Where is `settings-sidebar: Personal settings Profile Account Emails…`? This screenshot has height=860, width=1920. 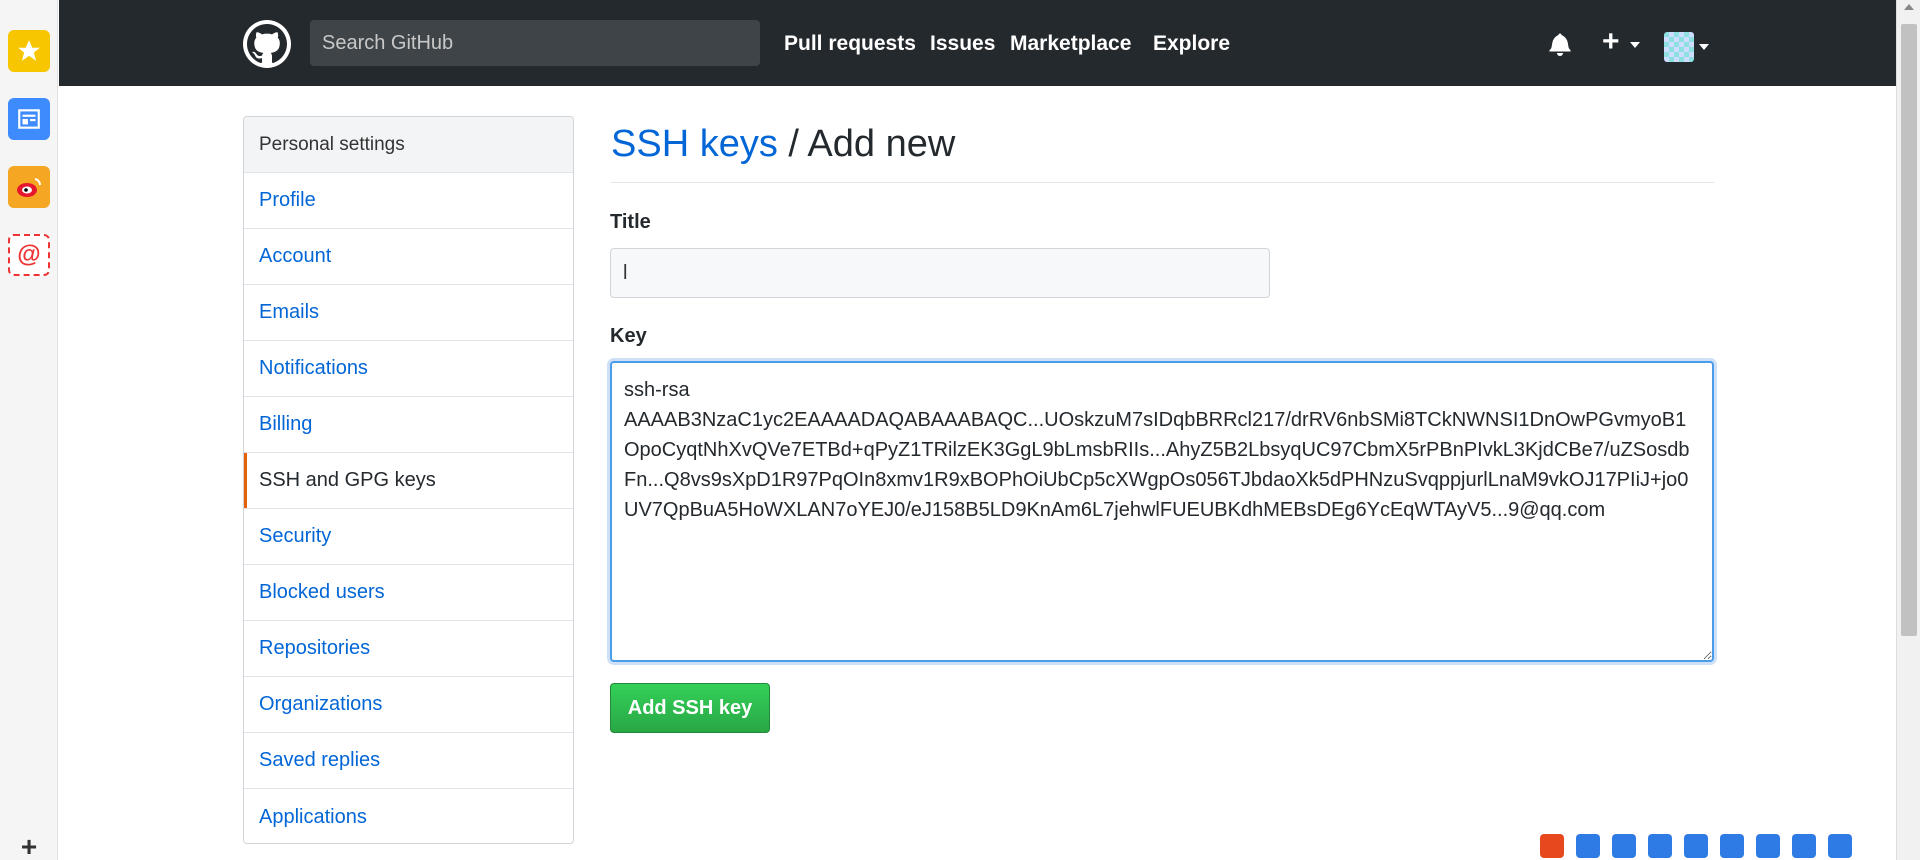
settings-sidebar: Personal settings Profile Account Emails… is located at coordinates (408, 480).